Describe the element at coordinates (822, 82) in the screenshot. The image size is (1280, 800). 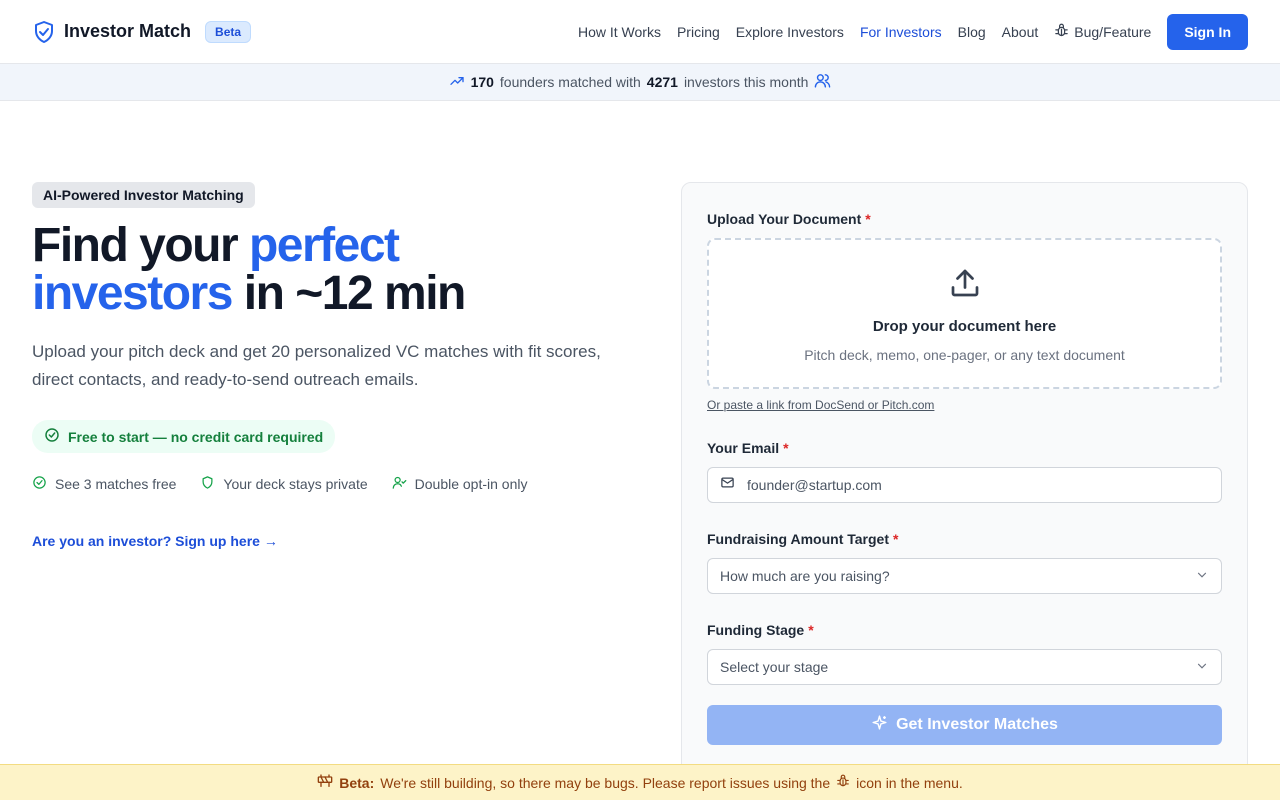
I see `users-icon` at that location.